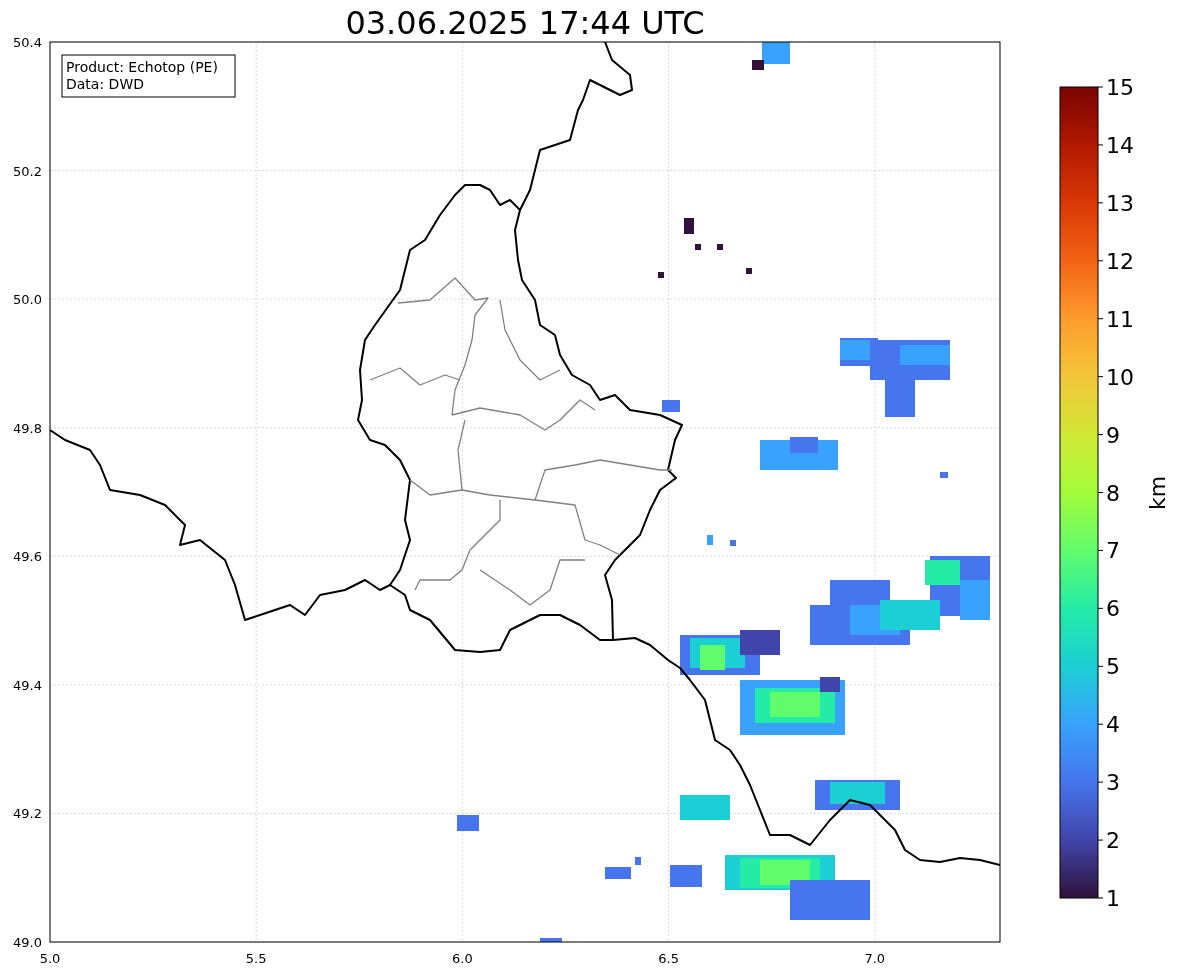 Image resolution: width=1178 pixels, height=976 pixels. I want to click on y-tick-label: 49.6, so click(27, 557).